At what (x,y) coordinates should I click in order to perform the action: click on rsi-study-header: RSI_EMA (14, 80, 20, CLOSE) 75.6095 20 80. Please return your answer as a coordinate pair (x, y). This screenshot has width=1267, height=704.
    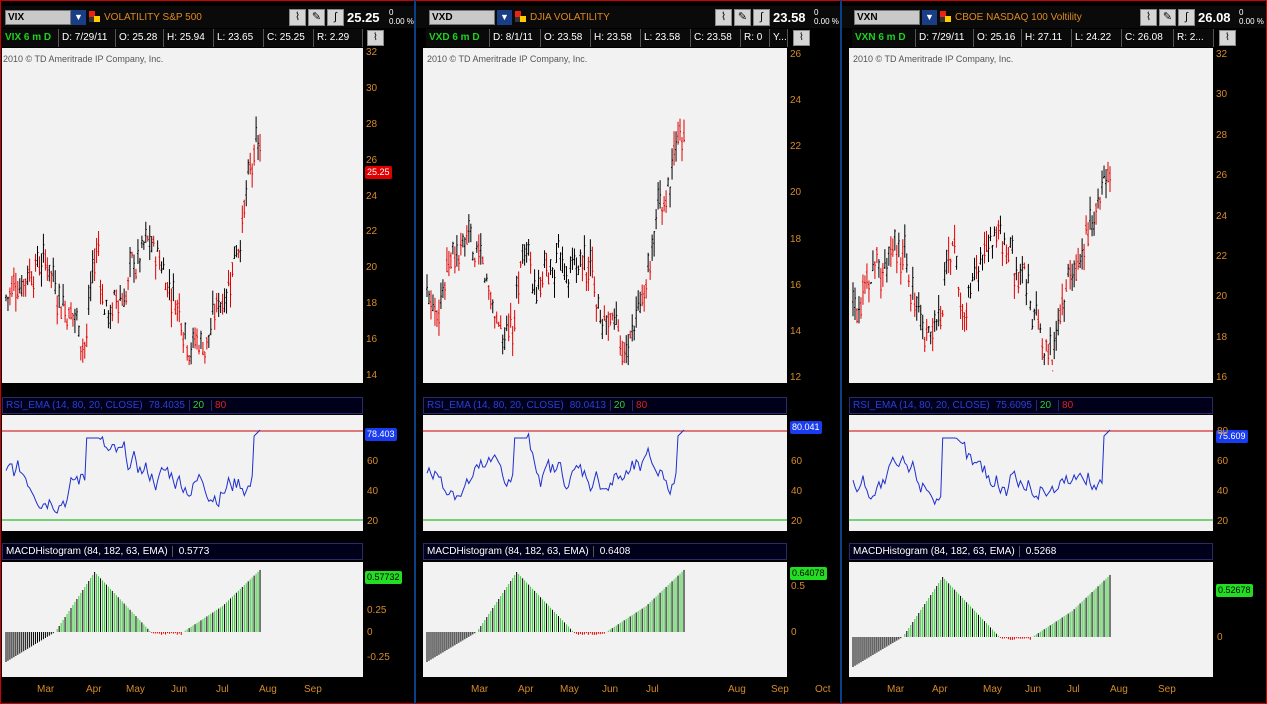
    Looking at the image, I should click on (1031, 405).